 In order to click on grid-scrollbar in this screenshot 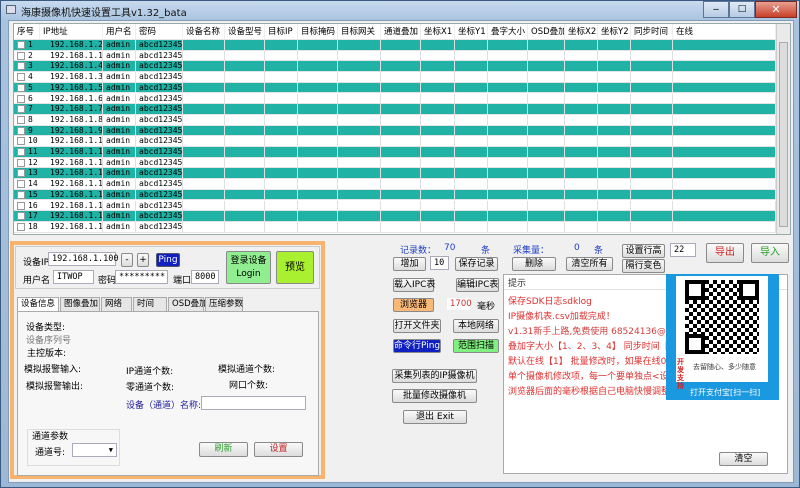, I will do `click(783, 129)`.